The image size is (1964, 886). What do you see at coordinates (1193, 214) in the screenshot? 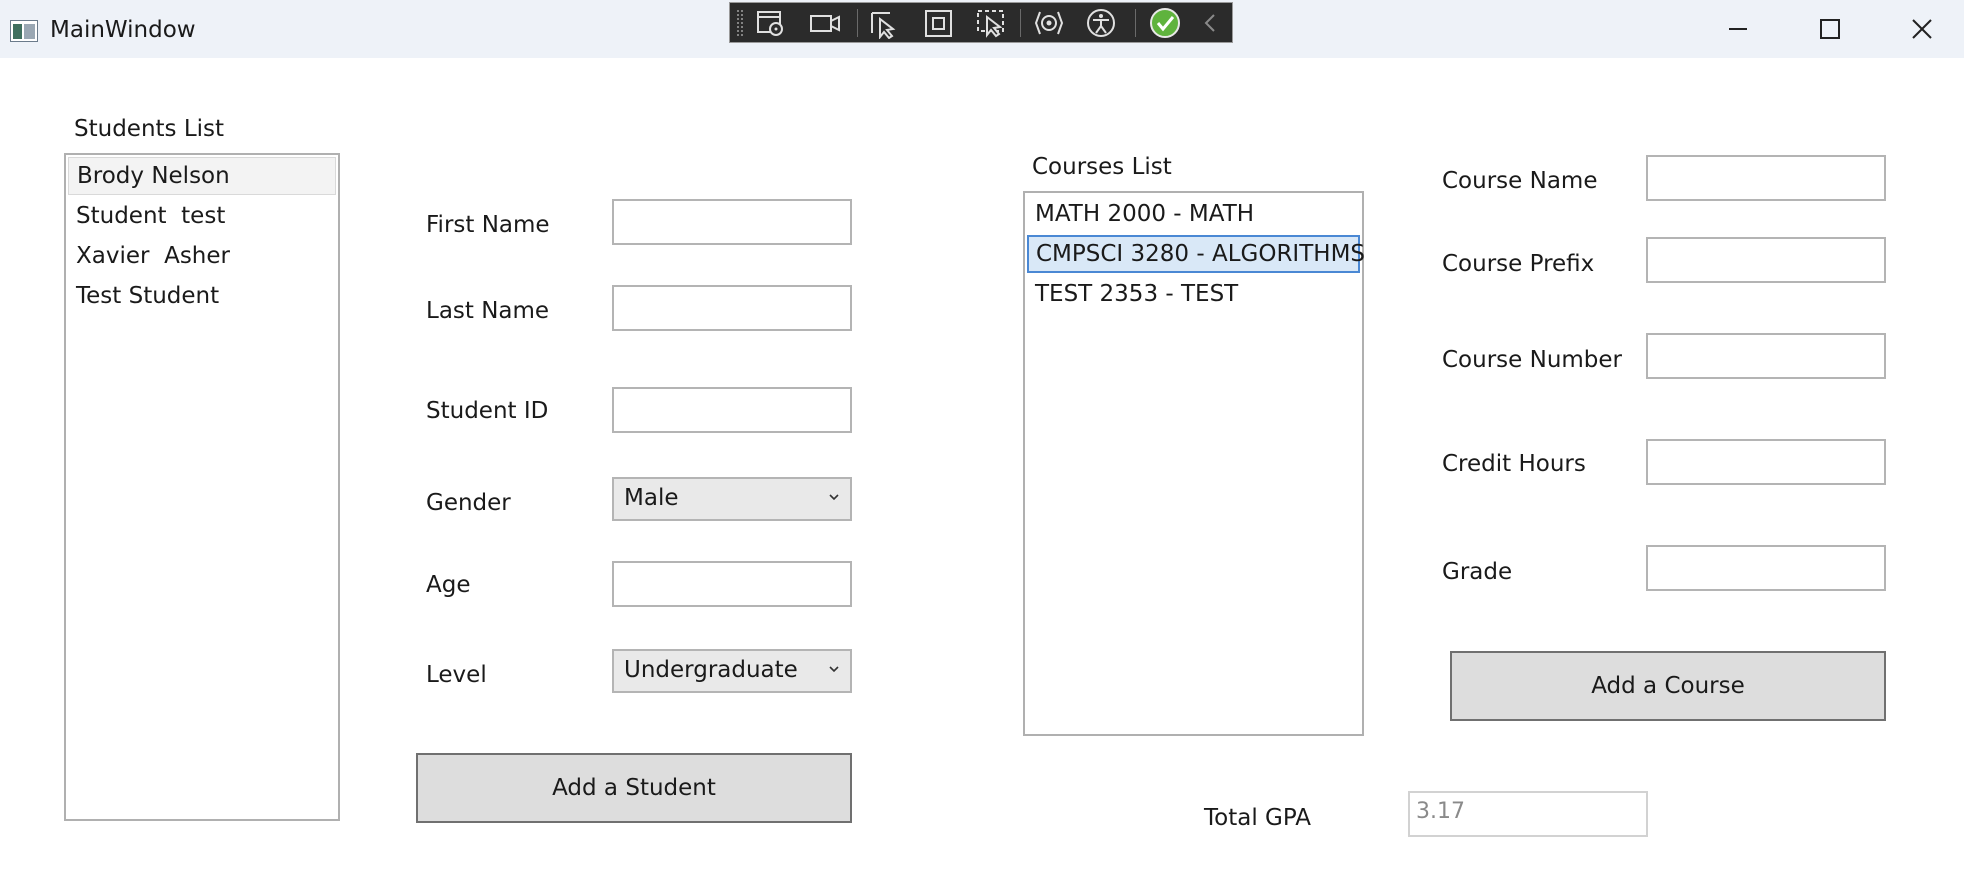
I see `course-item: MATH 2000 - MATH` at bounding box center [1193, 214].